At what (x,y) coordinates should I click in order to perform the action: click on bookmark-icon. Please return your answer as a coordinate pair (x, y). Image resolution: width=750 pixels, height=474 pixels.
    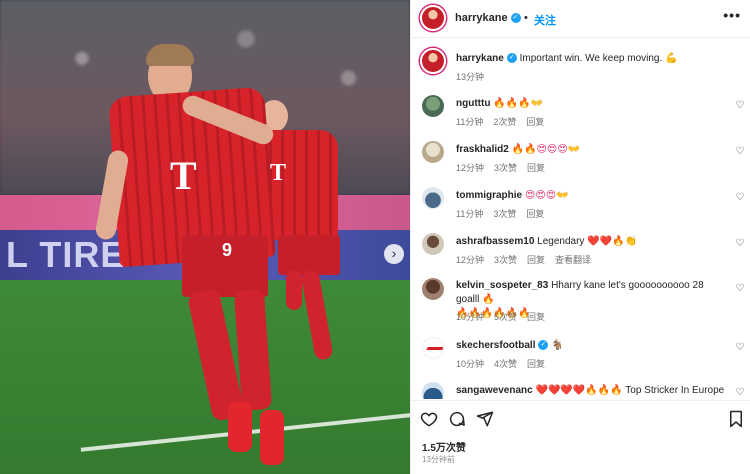
    Looking at the image, I should click on (736, 419).